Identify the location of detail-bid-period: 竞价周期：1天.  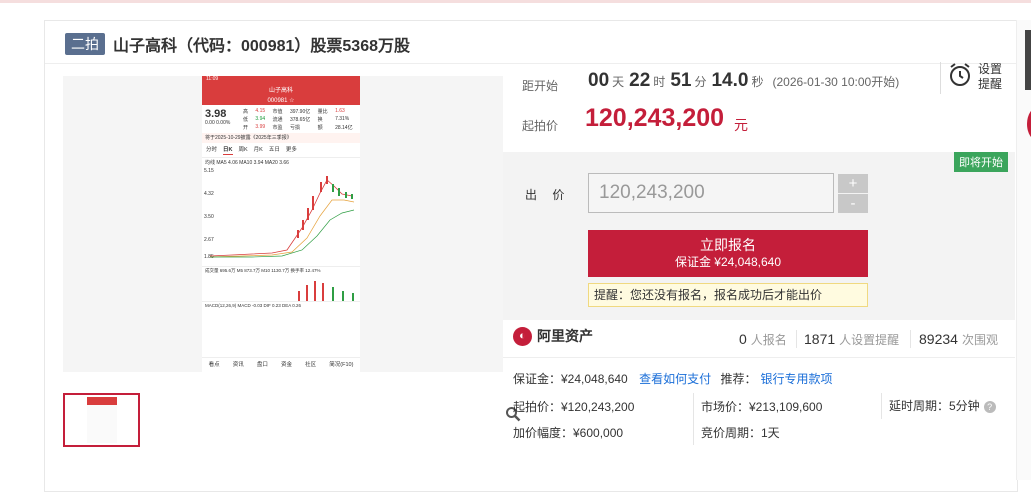
(740, 433).